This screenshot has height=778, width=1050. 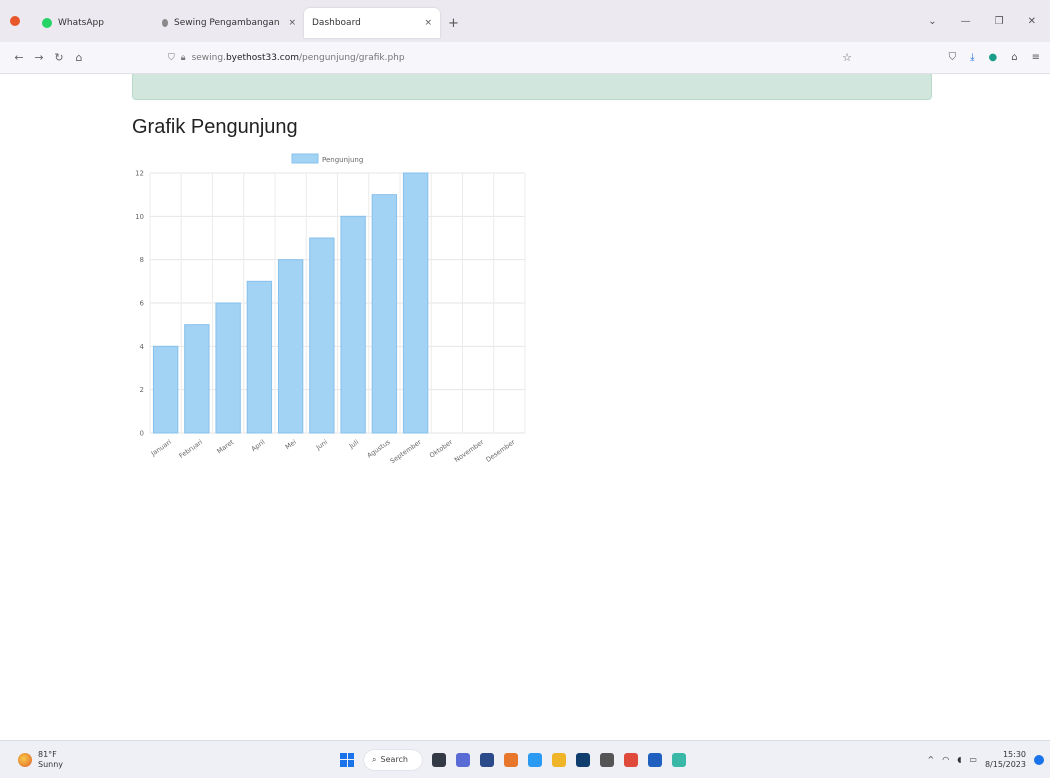 I want to click on search-icon: ⌕, so click(x=374, y=759).